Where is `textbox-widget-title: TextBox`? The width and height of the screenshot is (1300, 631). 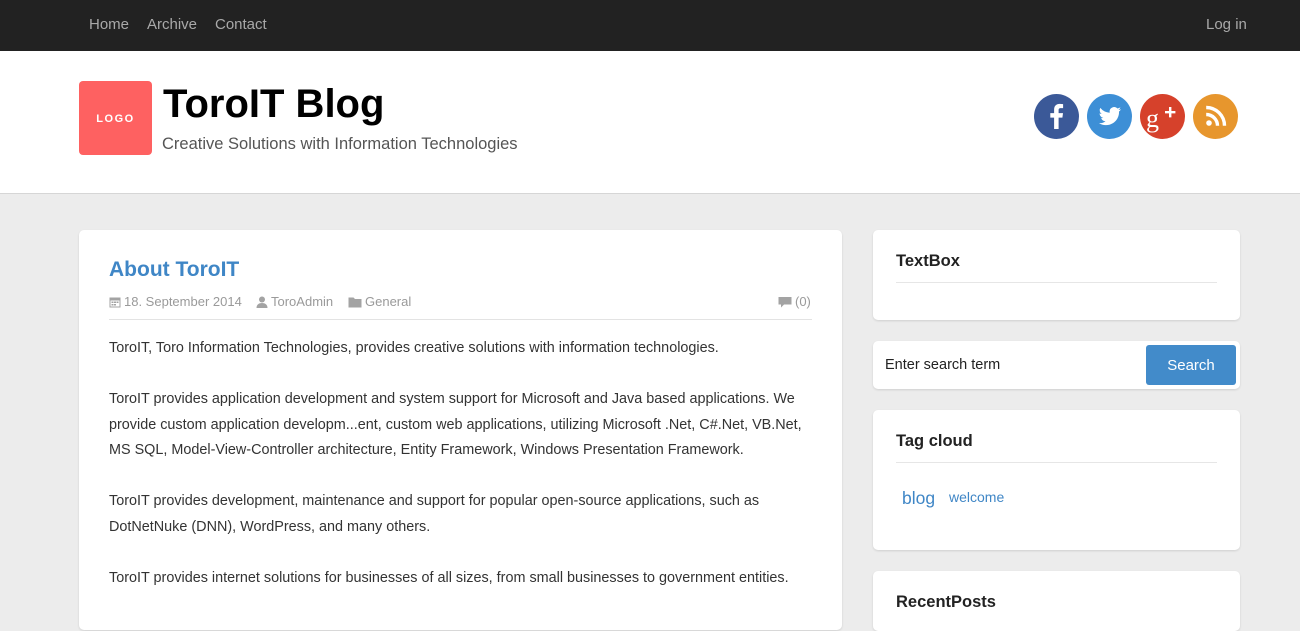 textbox-widget-title: TextBox is located at coordinates (928, 261).